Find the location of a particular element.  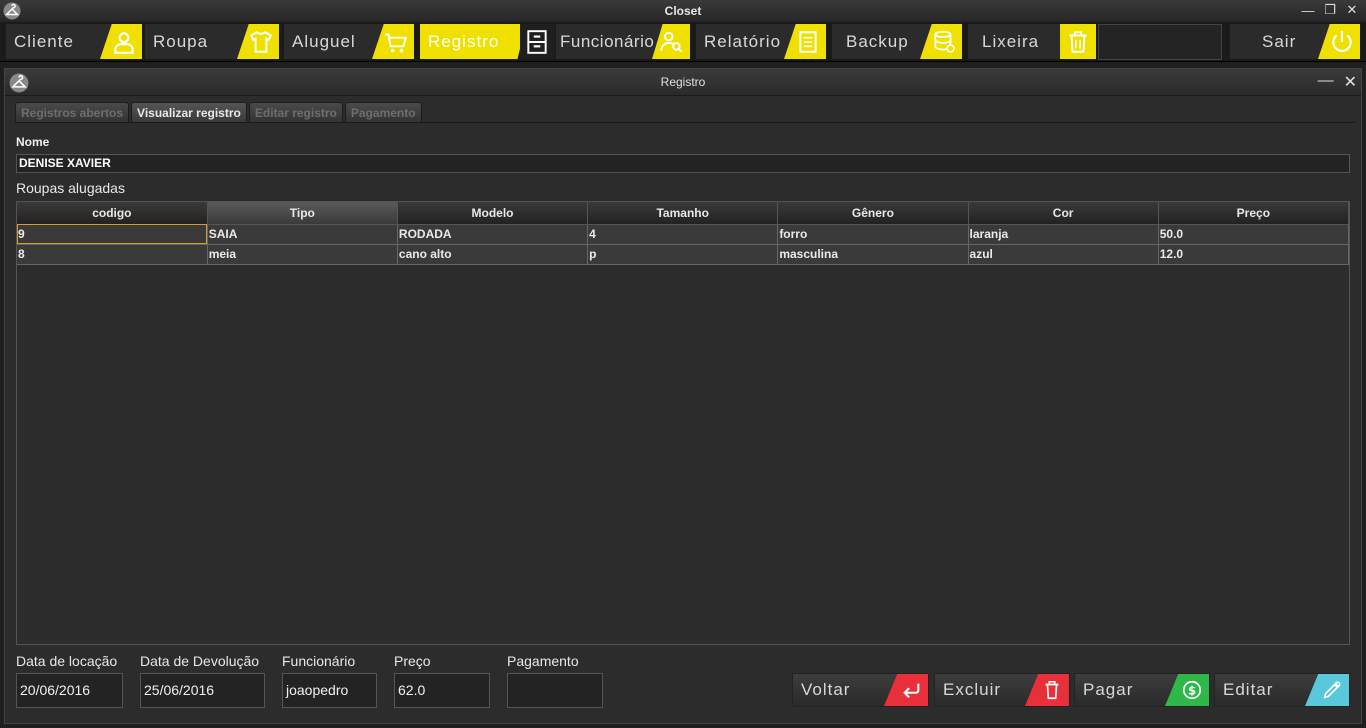

menu-backup: Backup is located at coordinates (897, 41).